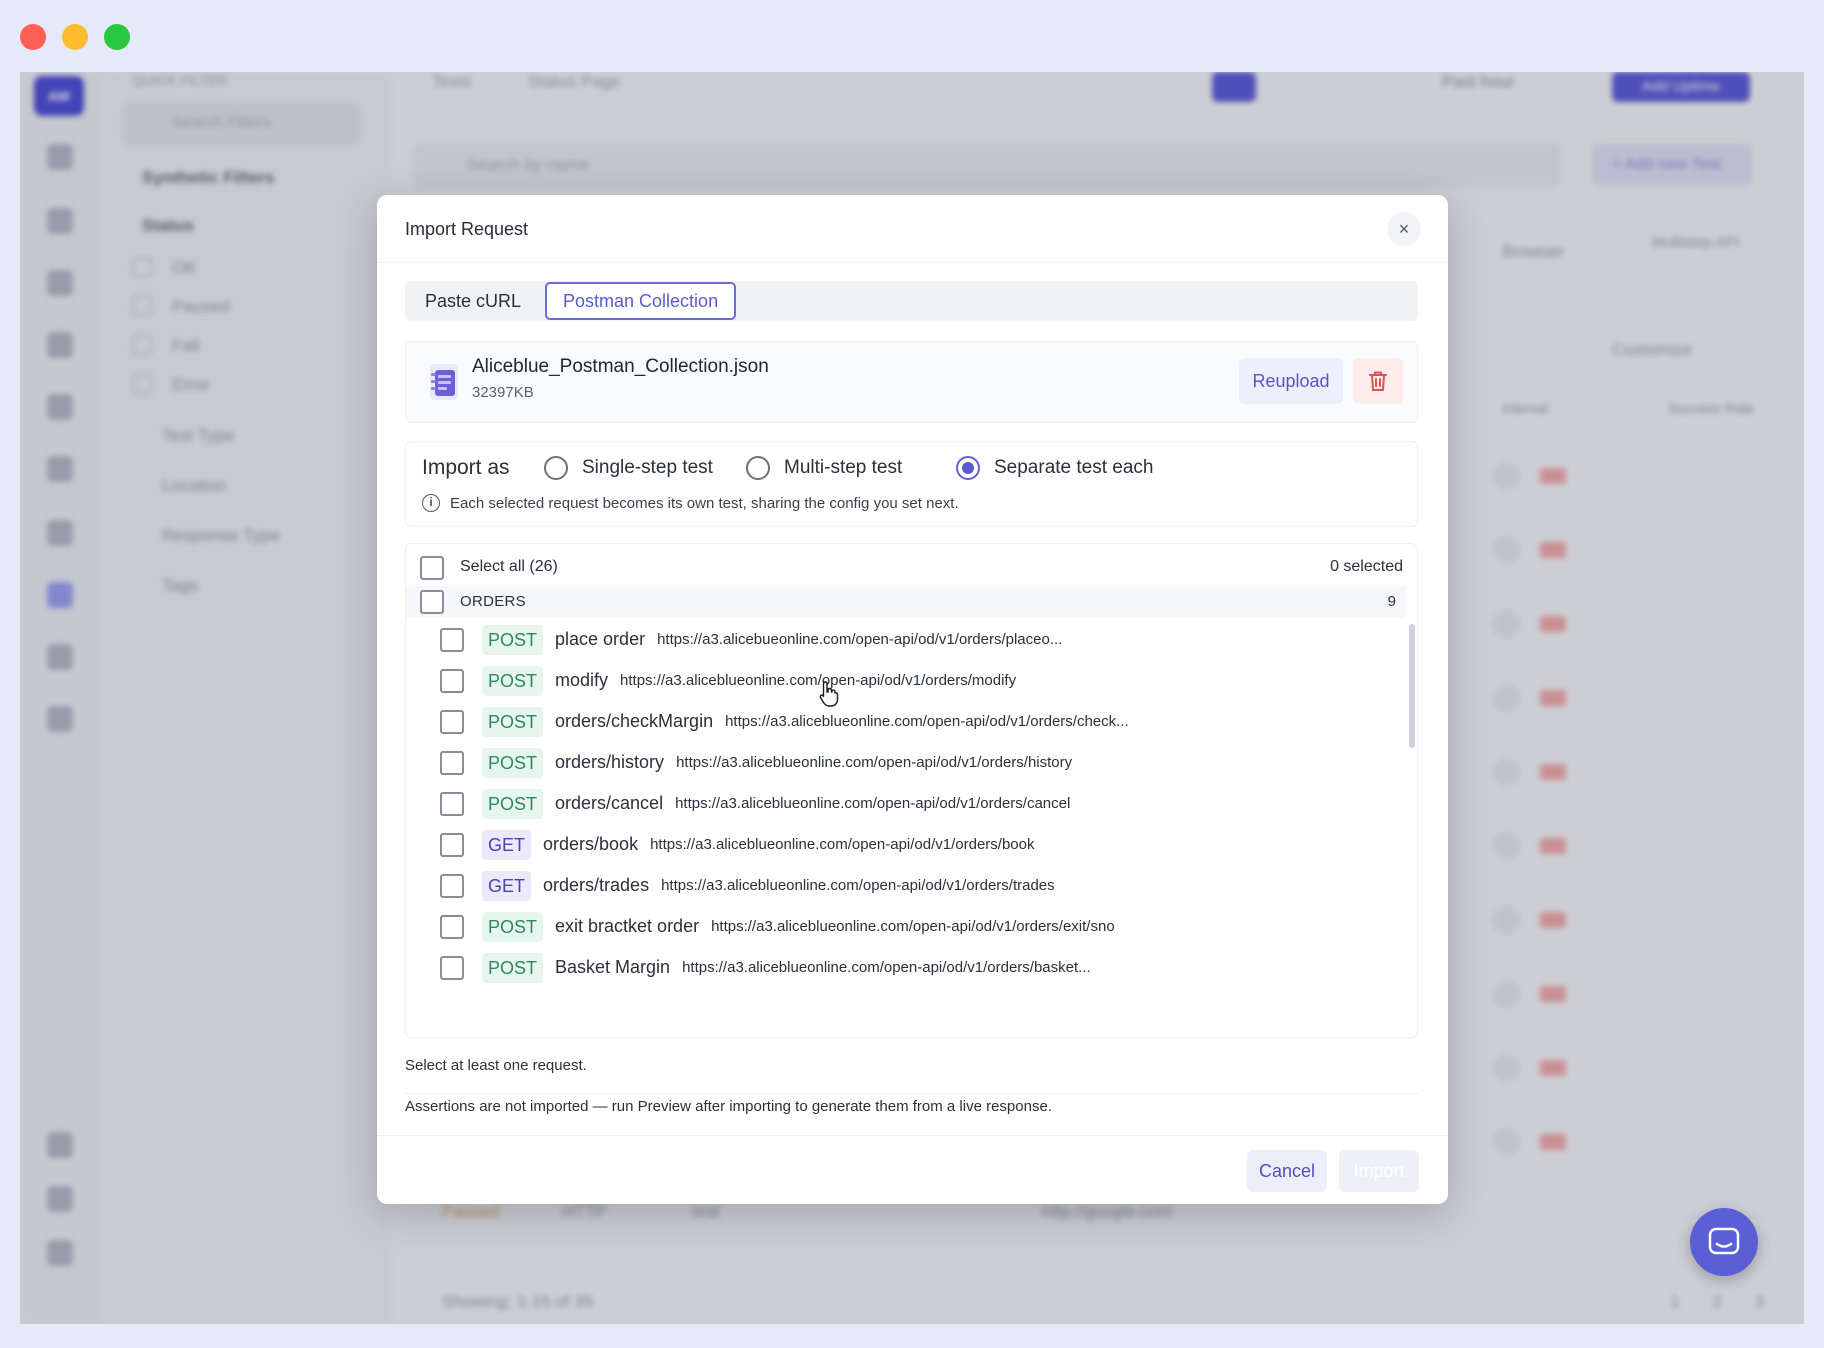 This screenshot has width=1824, height=1348. Describe the element at coordinates (613, 967) in the screenshot. I see `request-name: Basket Margin` at that location.